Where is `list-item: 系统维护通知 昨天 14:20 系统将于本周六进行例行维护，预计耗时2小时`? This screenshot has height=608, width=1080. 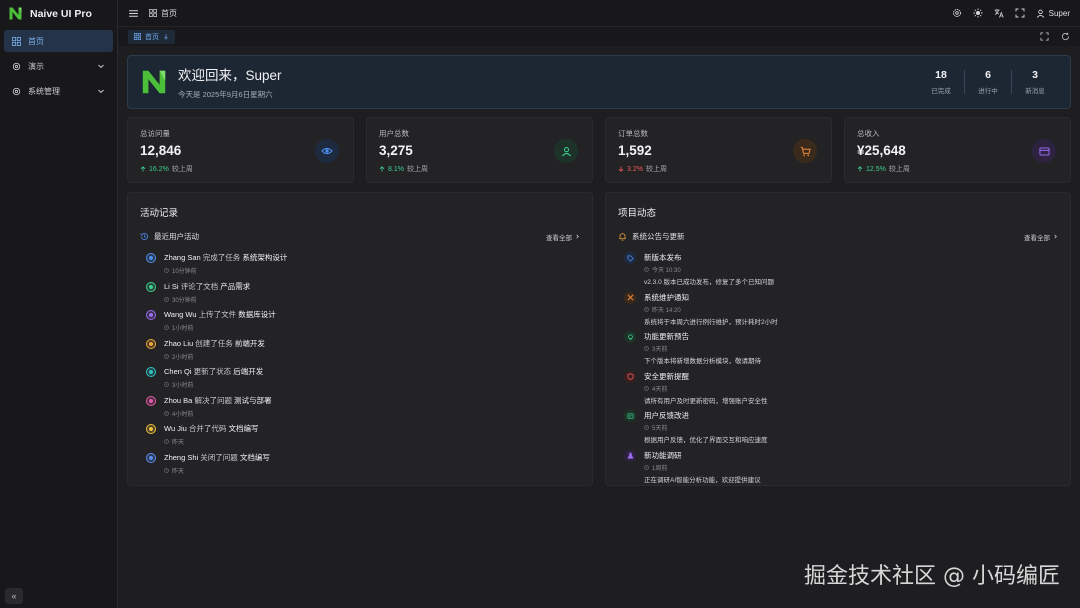
list-item: 系统维护通知 昨天 14:20 系统将于本周六进行例行维护，预计耗时2小时 is located at coordinates (841, 311).